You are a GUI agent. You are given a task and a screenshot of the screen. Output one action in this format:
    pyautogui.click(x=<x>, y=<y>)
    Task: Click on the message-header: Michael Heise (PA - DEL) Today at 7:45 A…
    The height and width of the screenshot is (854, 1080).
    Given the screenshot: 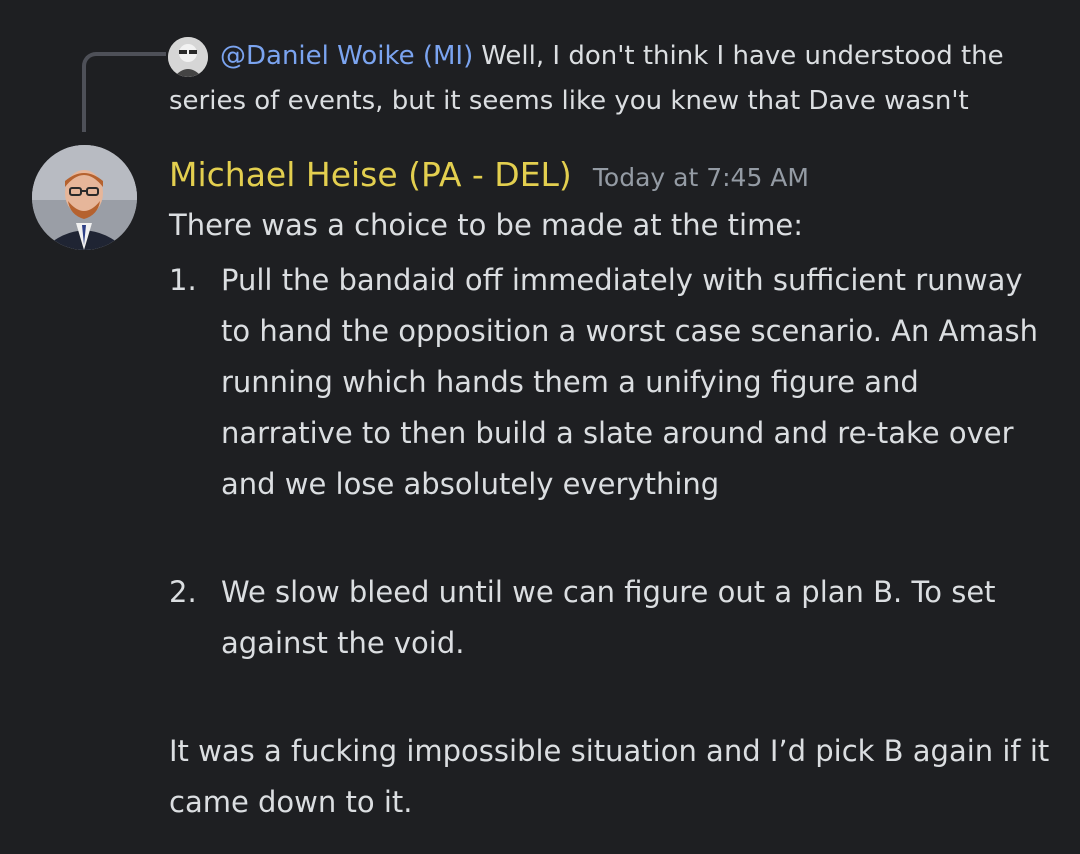 What is the action you would take?
    pyautogui.click(x=489, y=175)
    